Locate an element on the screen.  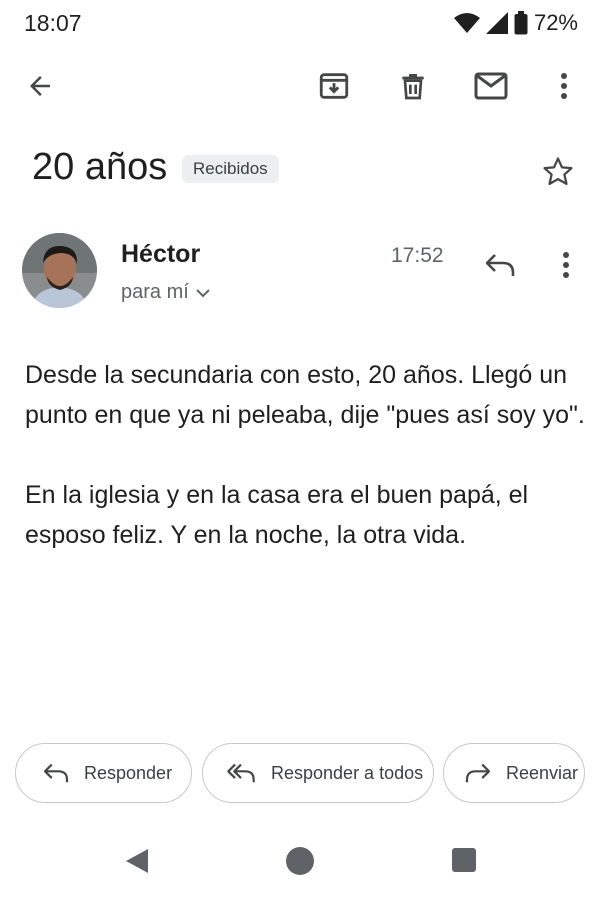
sender-avatar is located at coordinates (59, 270).